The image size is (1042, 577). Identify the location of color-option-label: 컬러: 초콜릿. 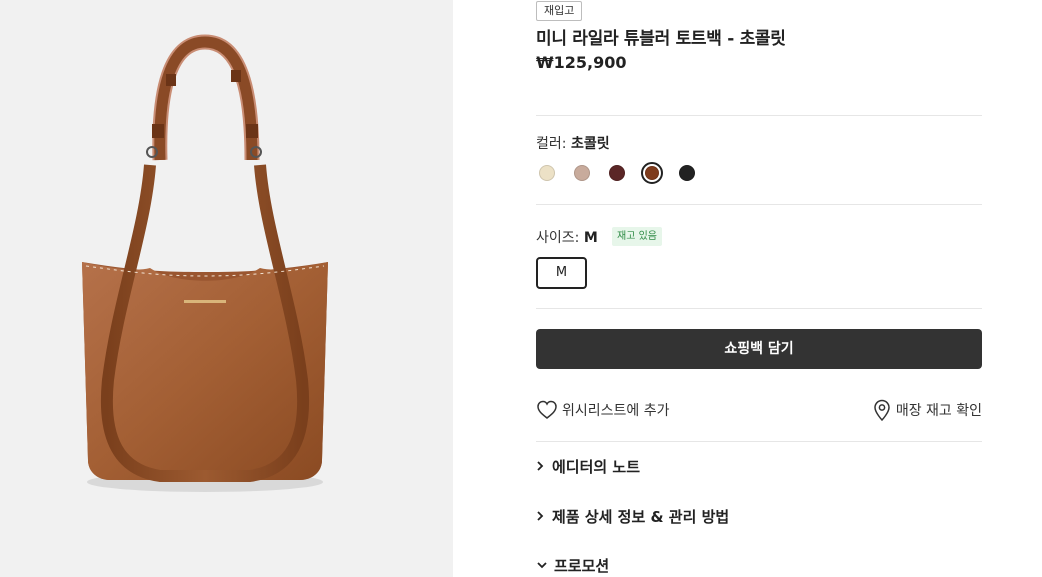
(573, 143).